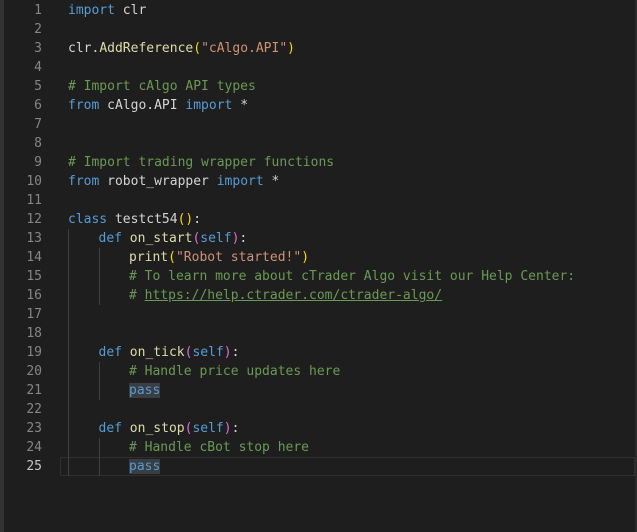 Image resolution: width=637 pixels, height=532 pixels. I want to click on code-token: on_tick, so click(153, 352).